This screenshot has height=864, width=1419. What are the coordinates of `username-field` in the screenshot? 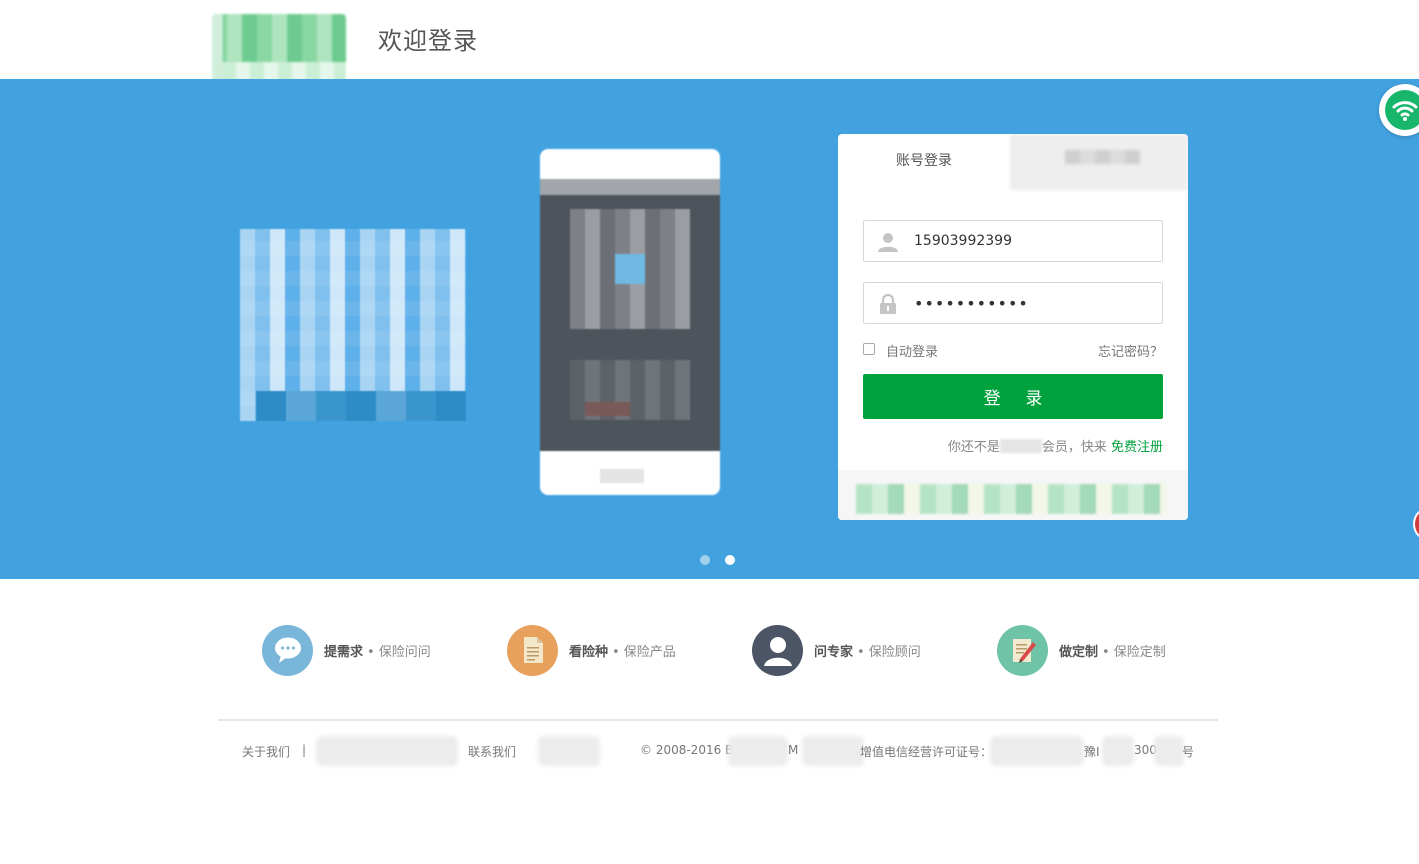 It's located at (1013, 241).